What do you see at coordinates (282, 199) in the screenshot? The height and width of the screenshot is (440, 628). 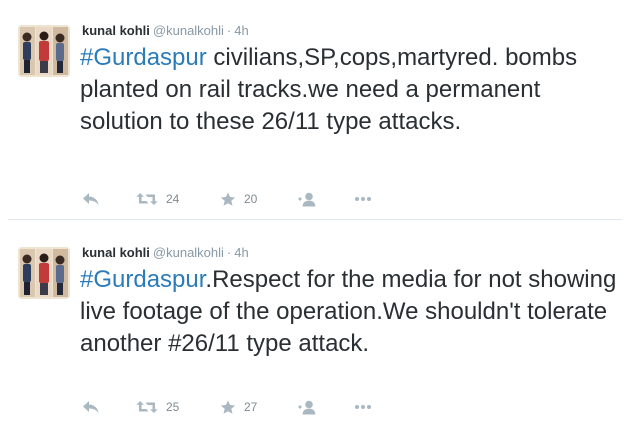 I see `tweet-actions: 24 20` at bounding box center [282, 199].